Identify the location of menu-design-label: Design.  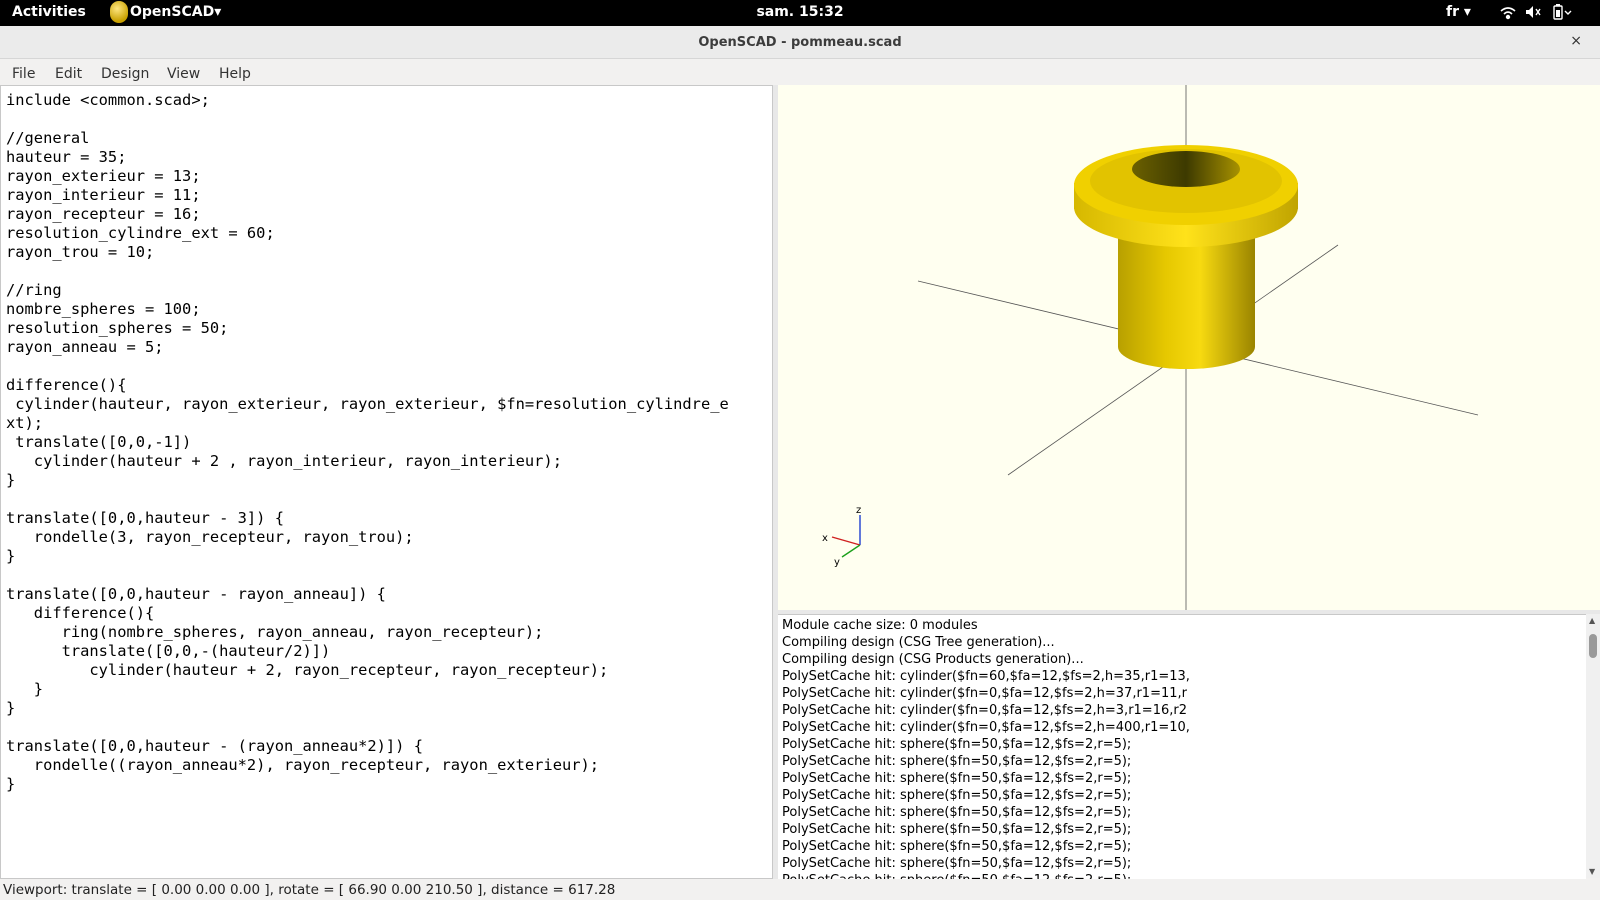
(125, 74).